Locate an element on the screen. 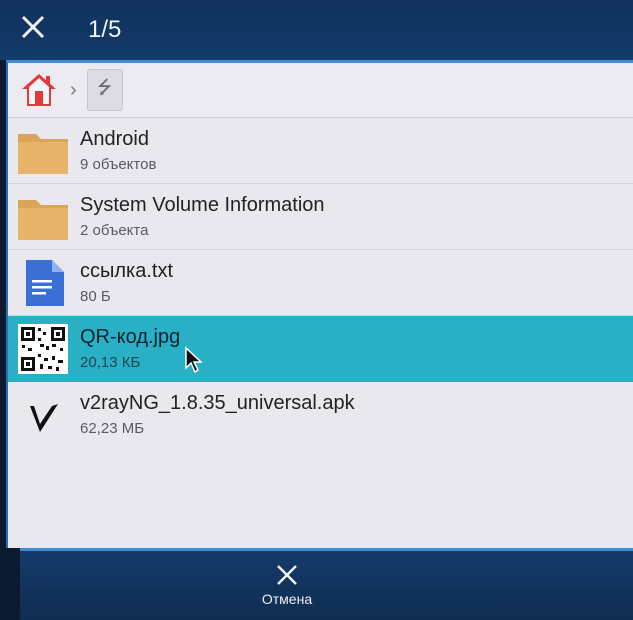 The height and width of the screenshot is (620, 633). file-row-android: Android 9 объектов is located at coordinates (320, 151).